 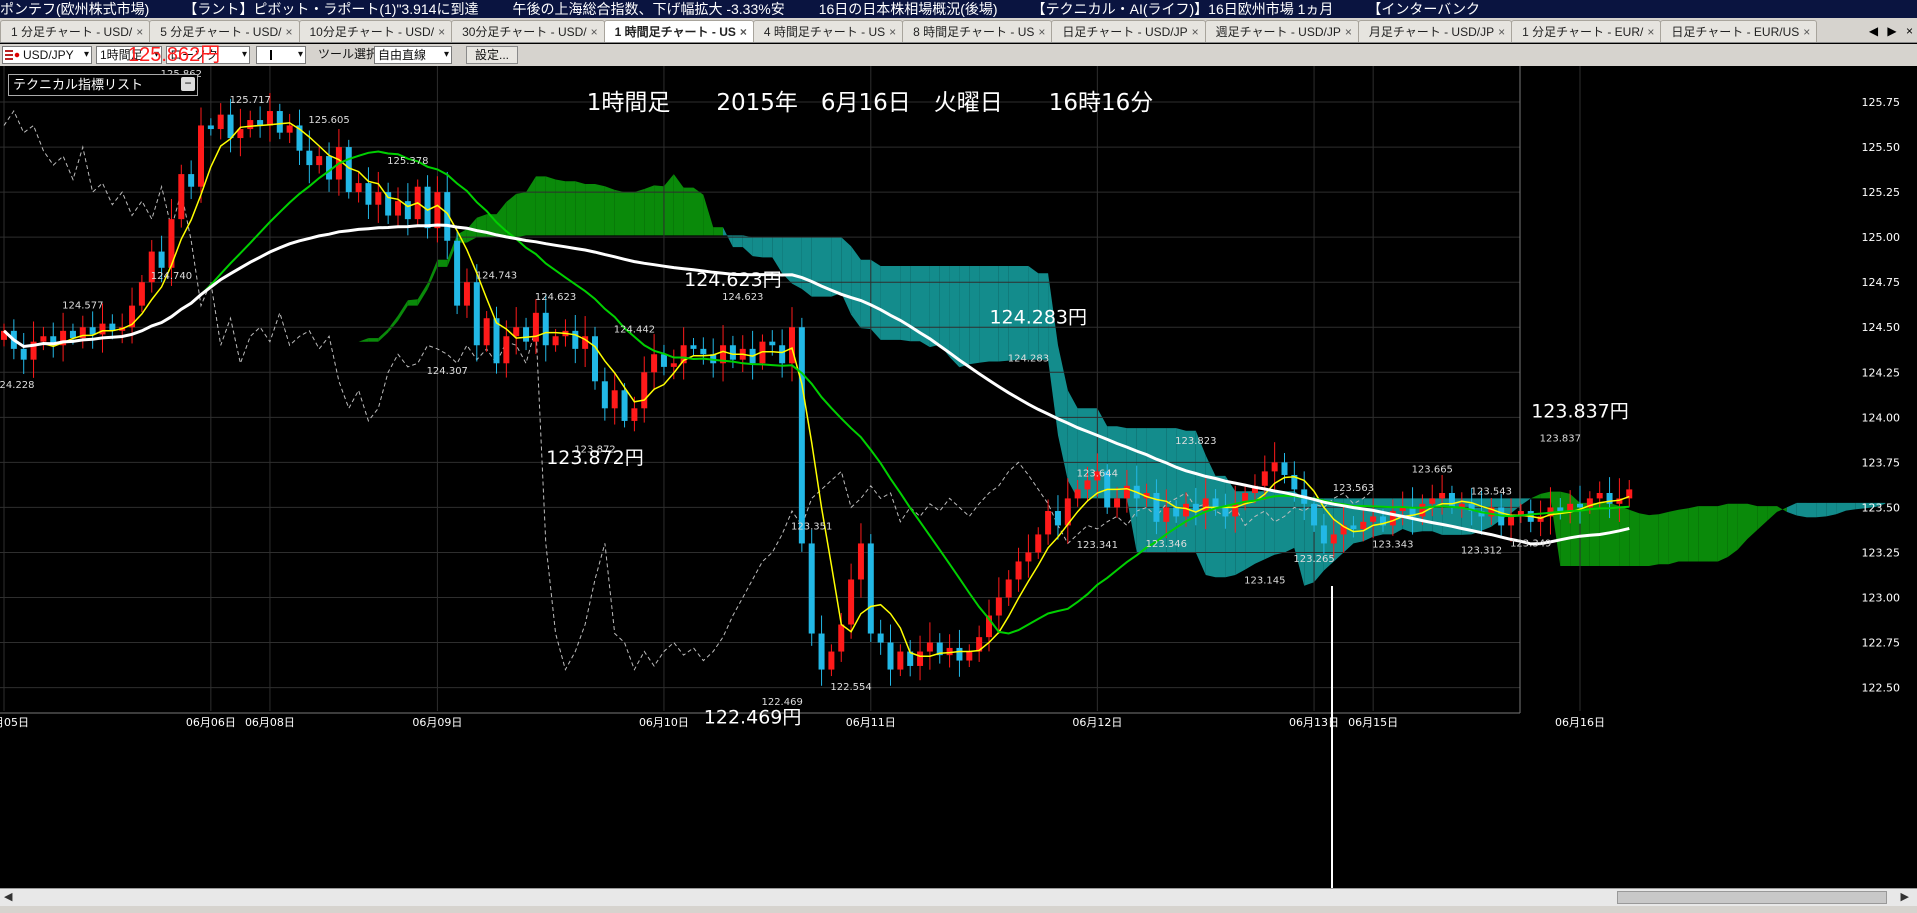 What do you see at coordinates (1183, 9) in the screenshot?
I see `ticker-headline: 【テクニカル・AI(ライフ)】16日欧州市場 1ヵ月` at bounding box center [1183, 9].